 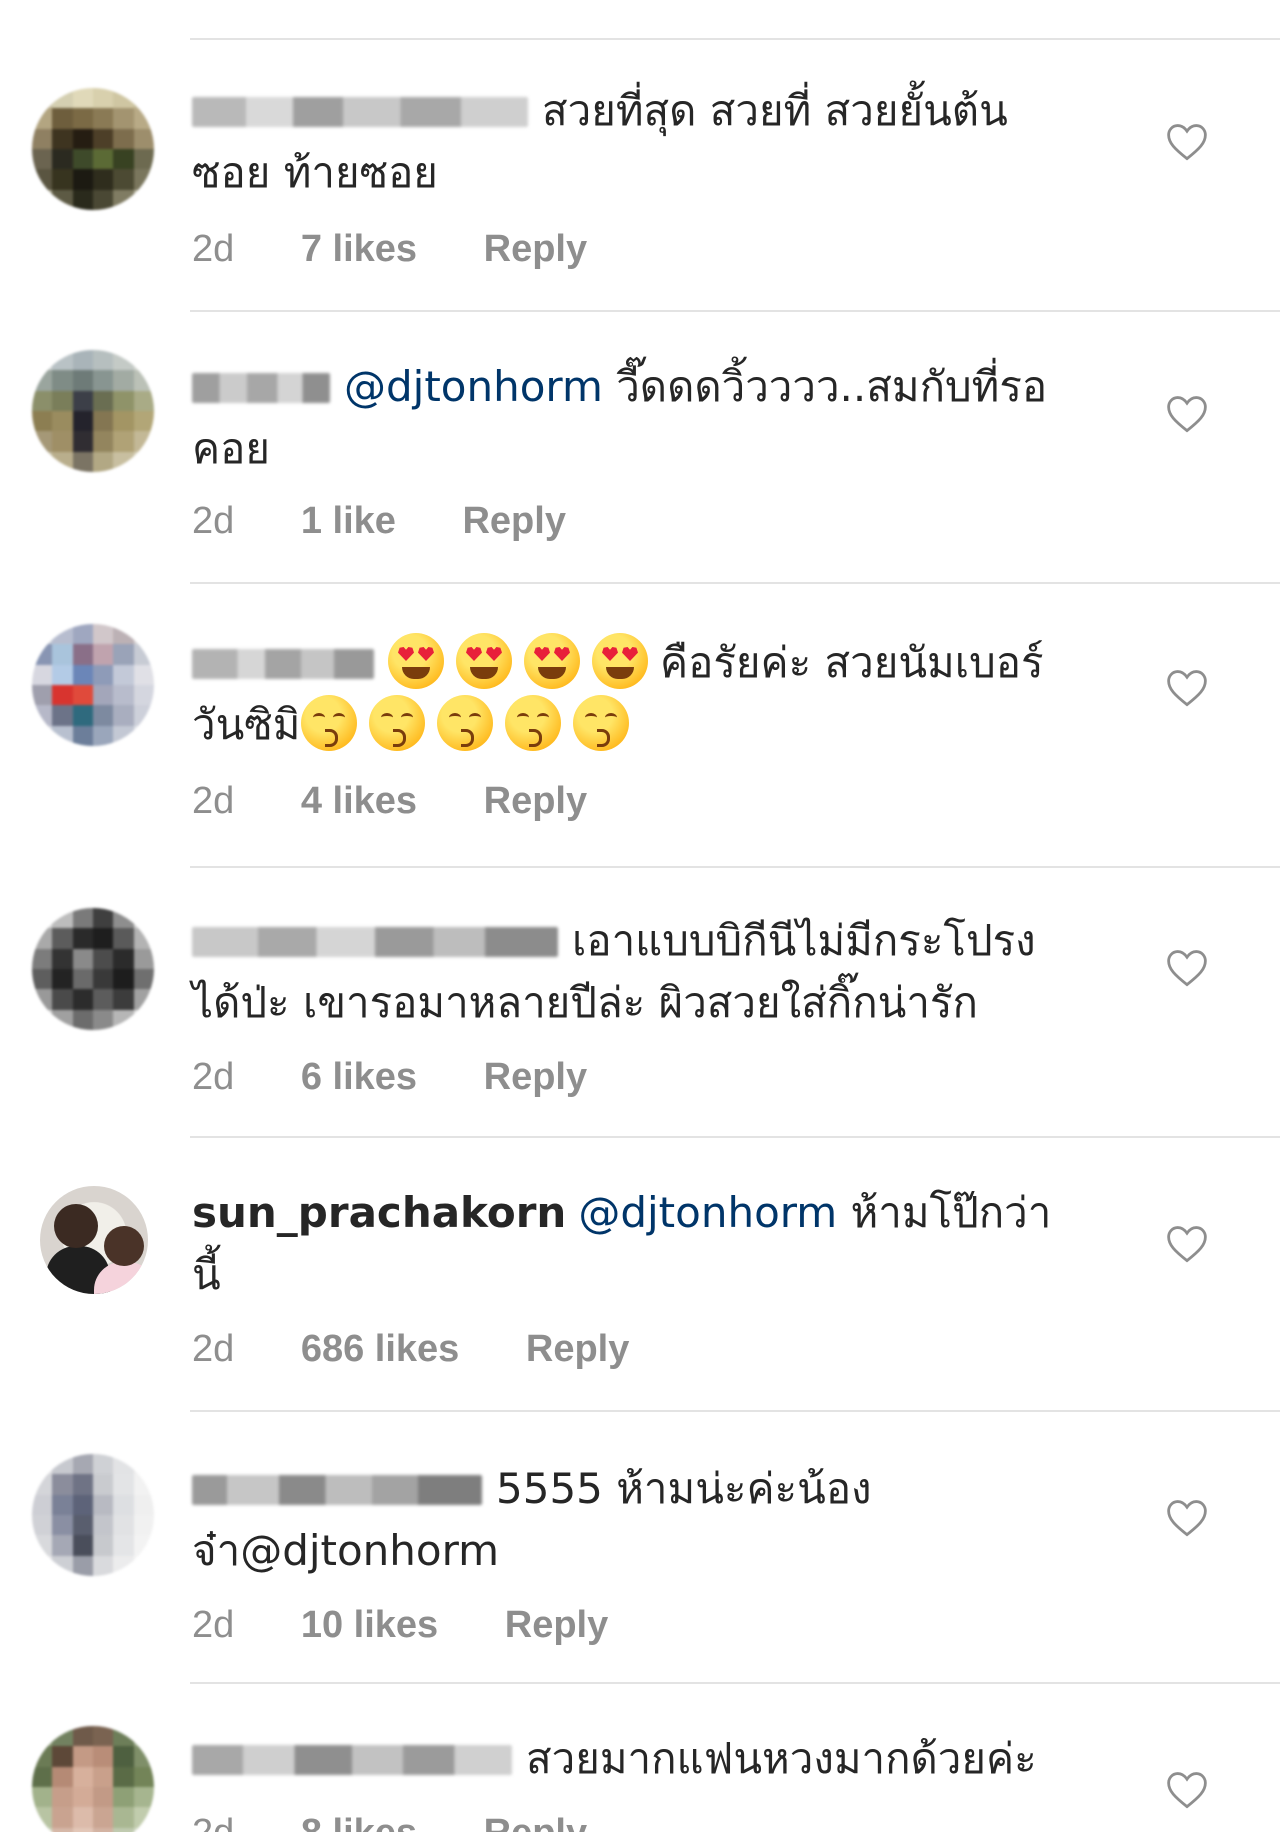 What do you see at coordinates (652, 142) in the screenshot?
I see `comment-text: สวยที่สุด สวยที่ สวยยั้นต้น ซอย ท้ายซอย` at bounding box center [652, 142].